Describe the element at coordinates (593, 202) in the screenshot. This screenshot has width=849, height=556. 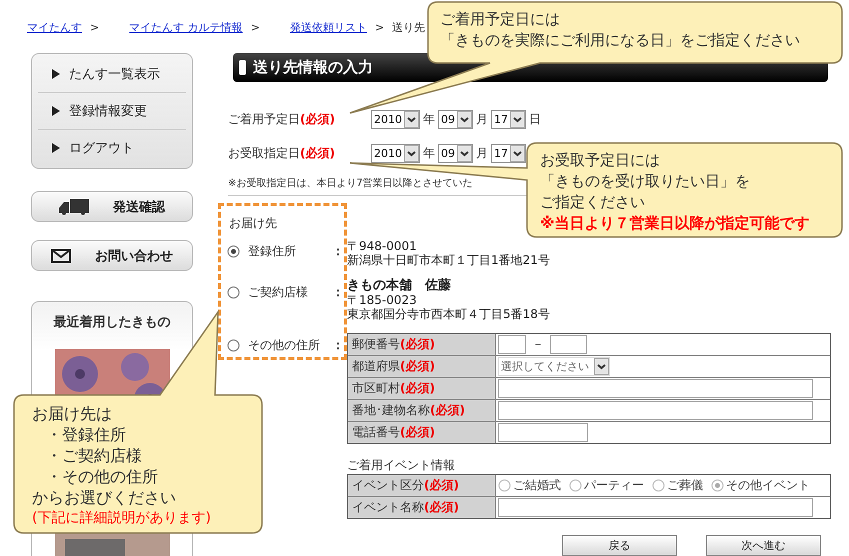
I see `callout-text: ご指定ください` at that location.